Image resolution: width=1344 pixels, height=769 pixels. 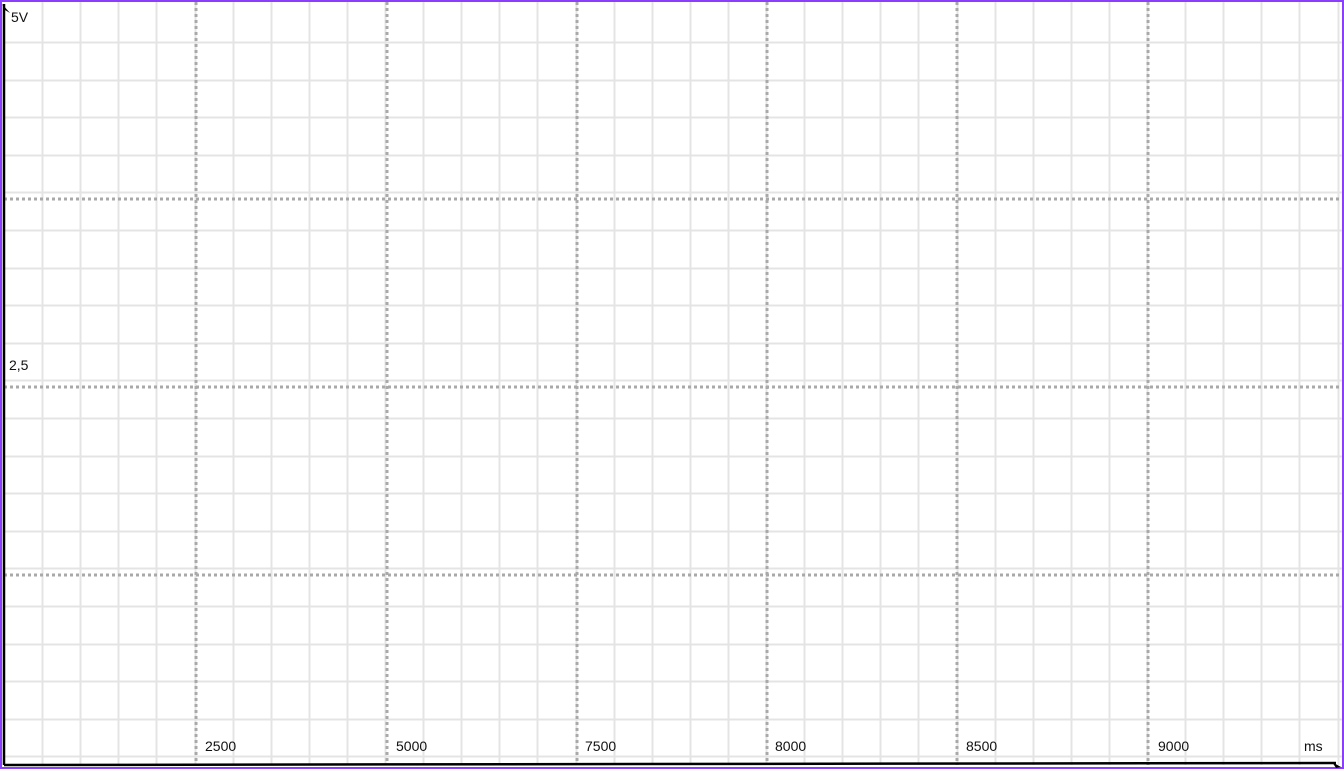 I want to click on x-tick-label: 8500, so click(x=981, y=746).